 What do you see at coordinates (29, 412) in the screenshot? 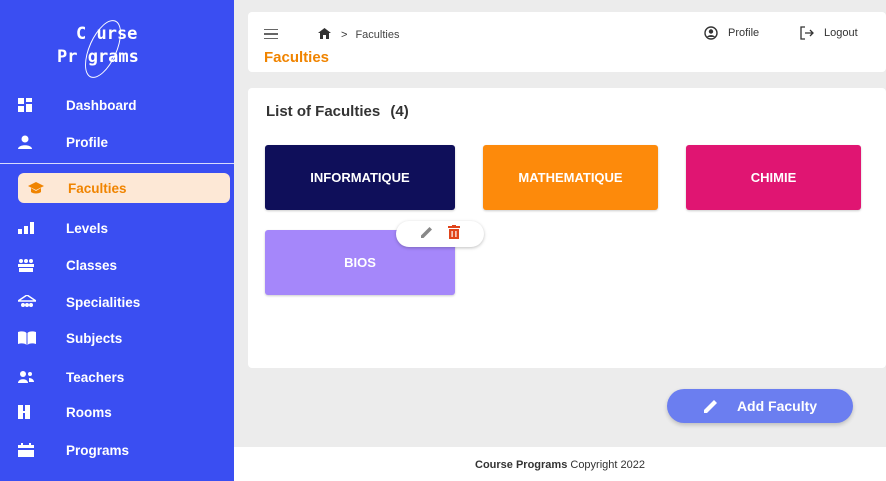
I see `door-icon` at bounding box center [29, 412].